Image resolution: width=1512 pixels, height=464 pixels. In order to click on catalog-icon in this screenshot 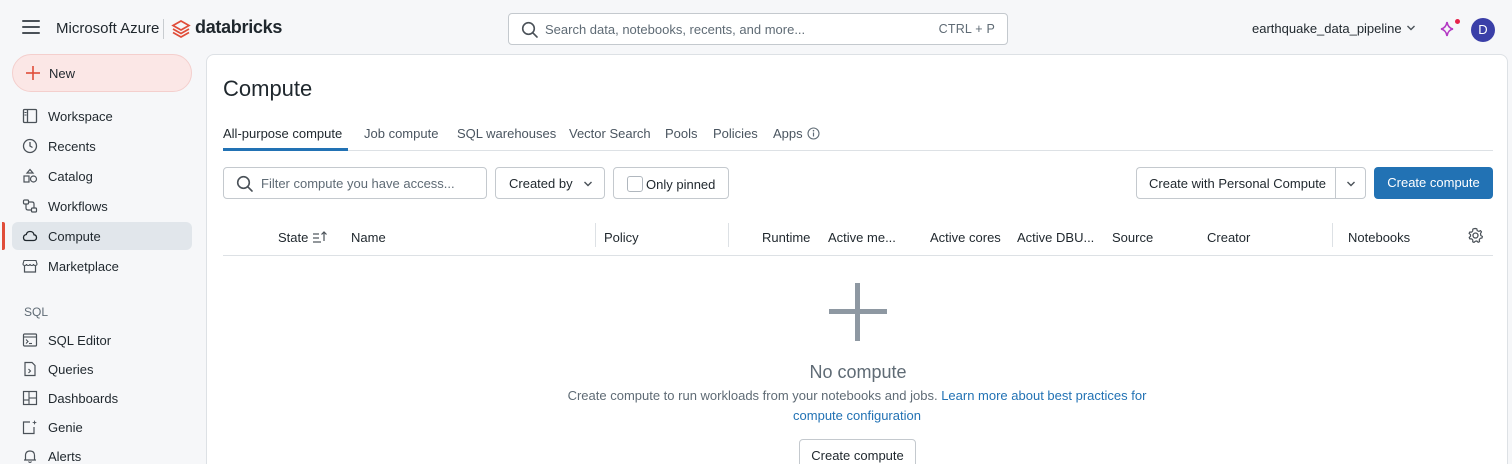, I will do `click(30, 175)`.